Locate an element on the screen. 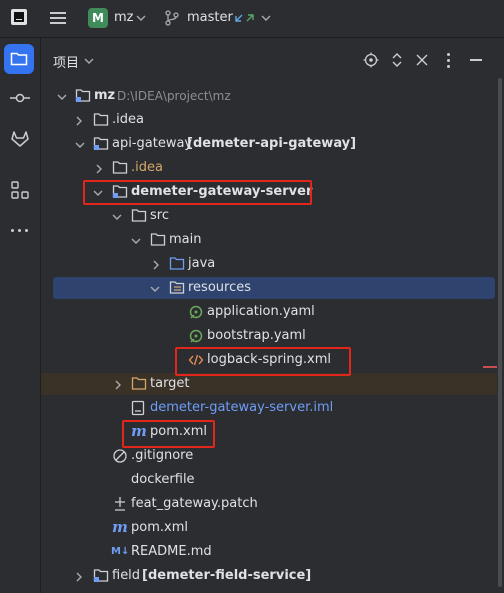 This screenshot has width=504, height=593. excluded-folder-icon is located at coordinates (139, 383).